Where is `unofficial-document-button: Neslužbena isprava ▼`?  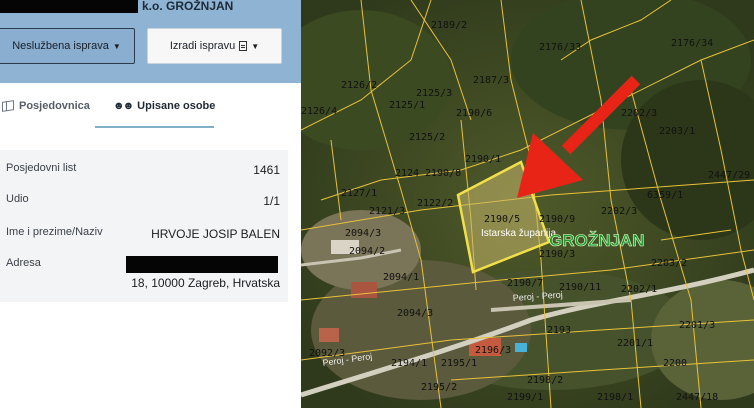
unofficial-document-button: Neslužbena isprava ▼ is located at coordinates (67, 46).